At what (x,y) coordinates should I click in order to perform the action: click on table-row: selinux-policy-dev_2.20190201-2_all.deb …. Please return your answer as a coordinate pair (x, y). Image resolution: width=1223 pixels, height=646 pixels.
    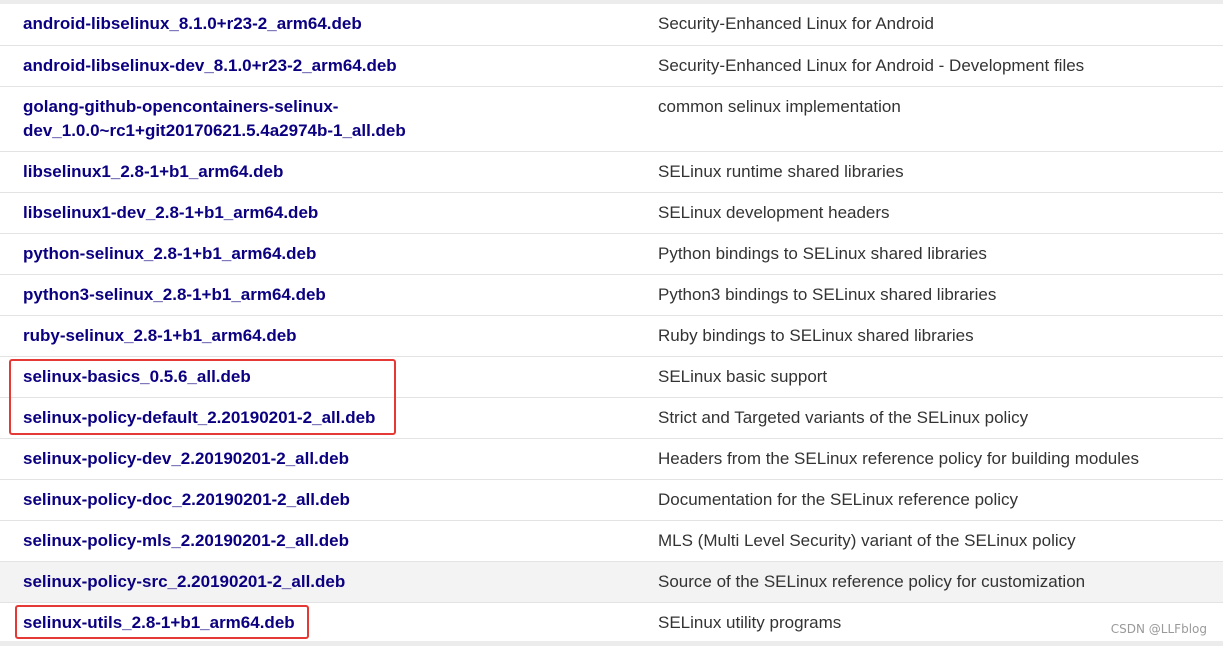
    Looking at the image, I should click on (611, 458).